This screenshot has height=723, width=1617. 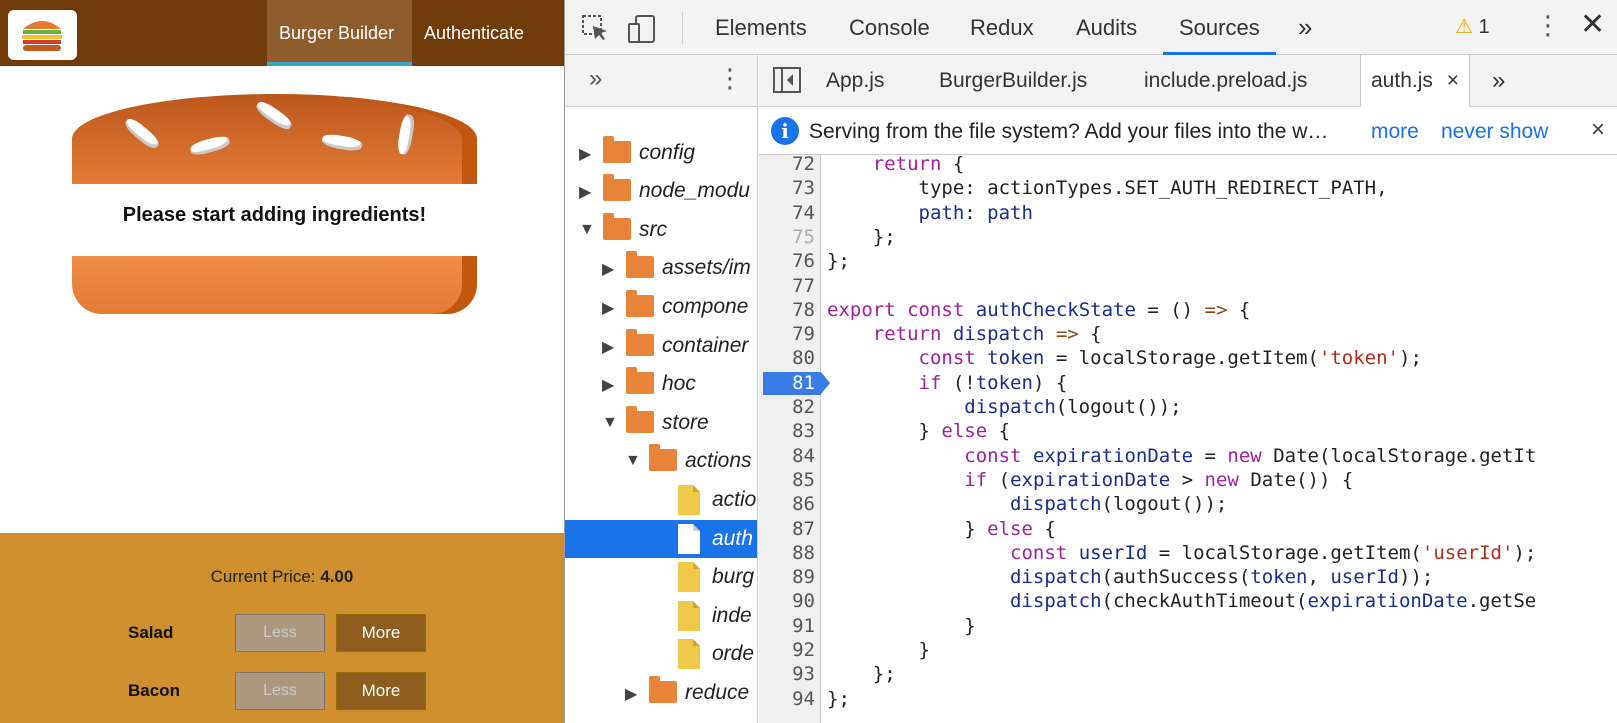 I want to click on tab-elements: Elements, so click(x=761, y=27).